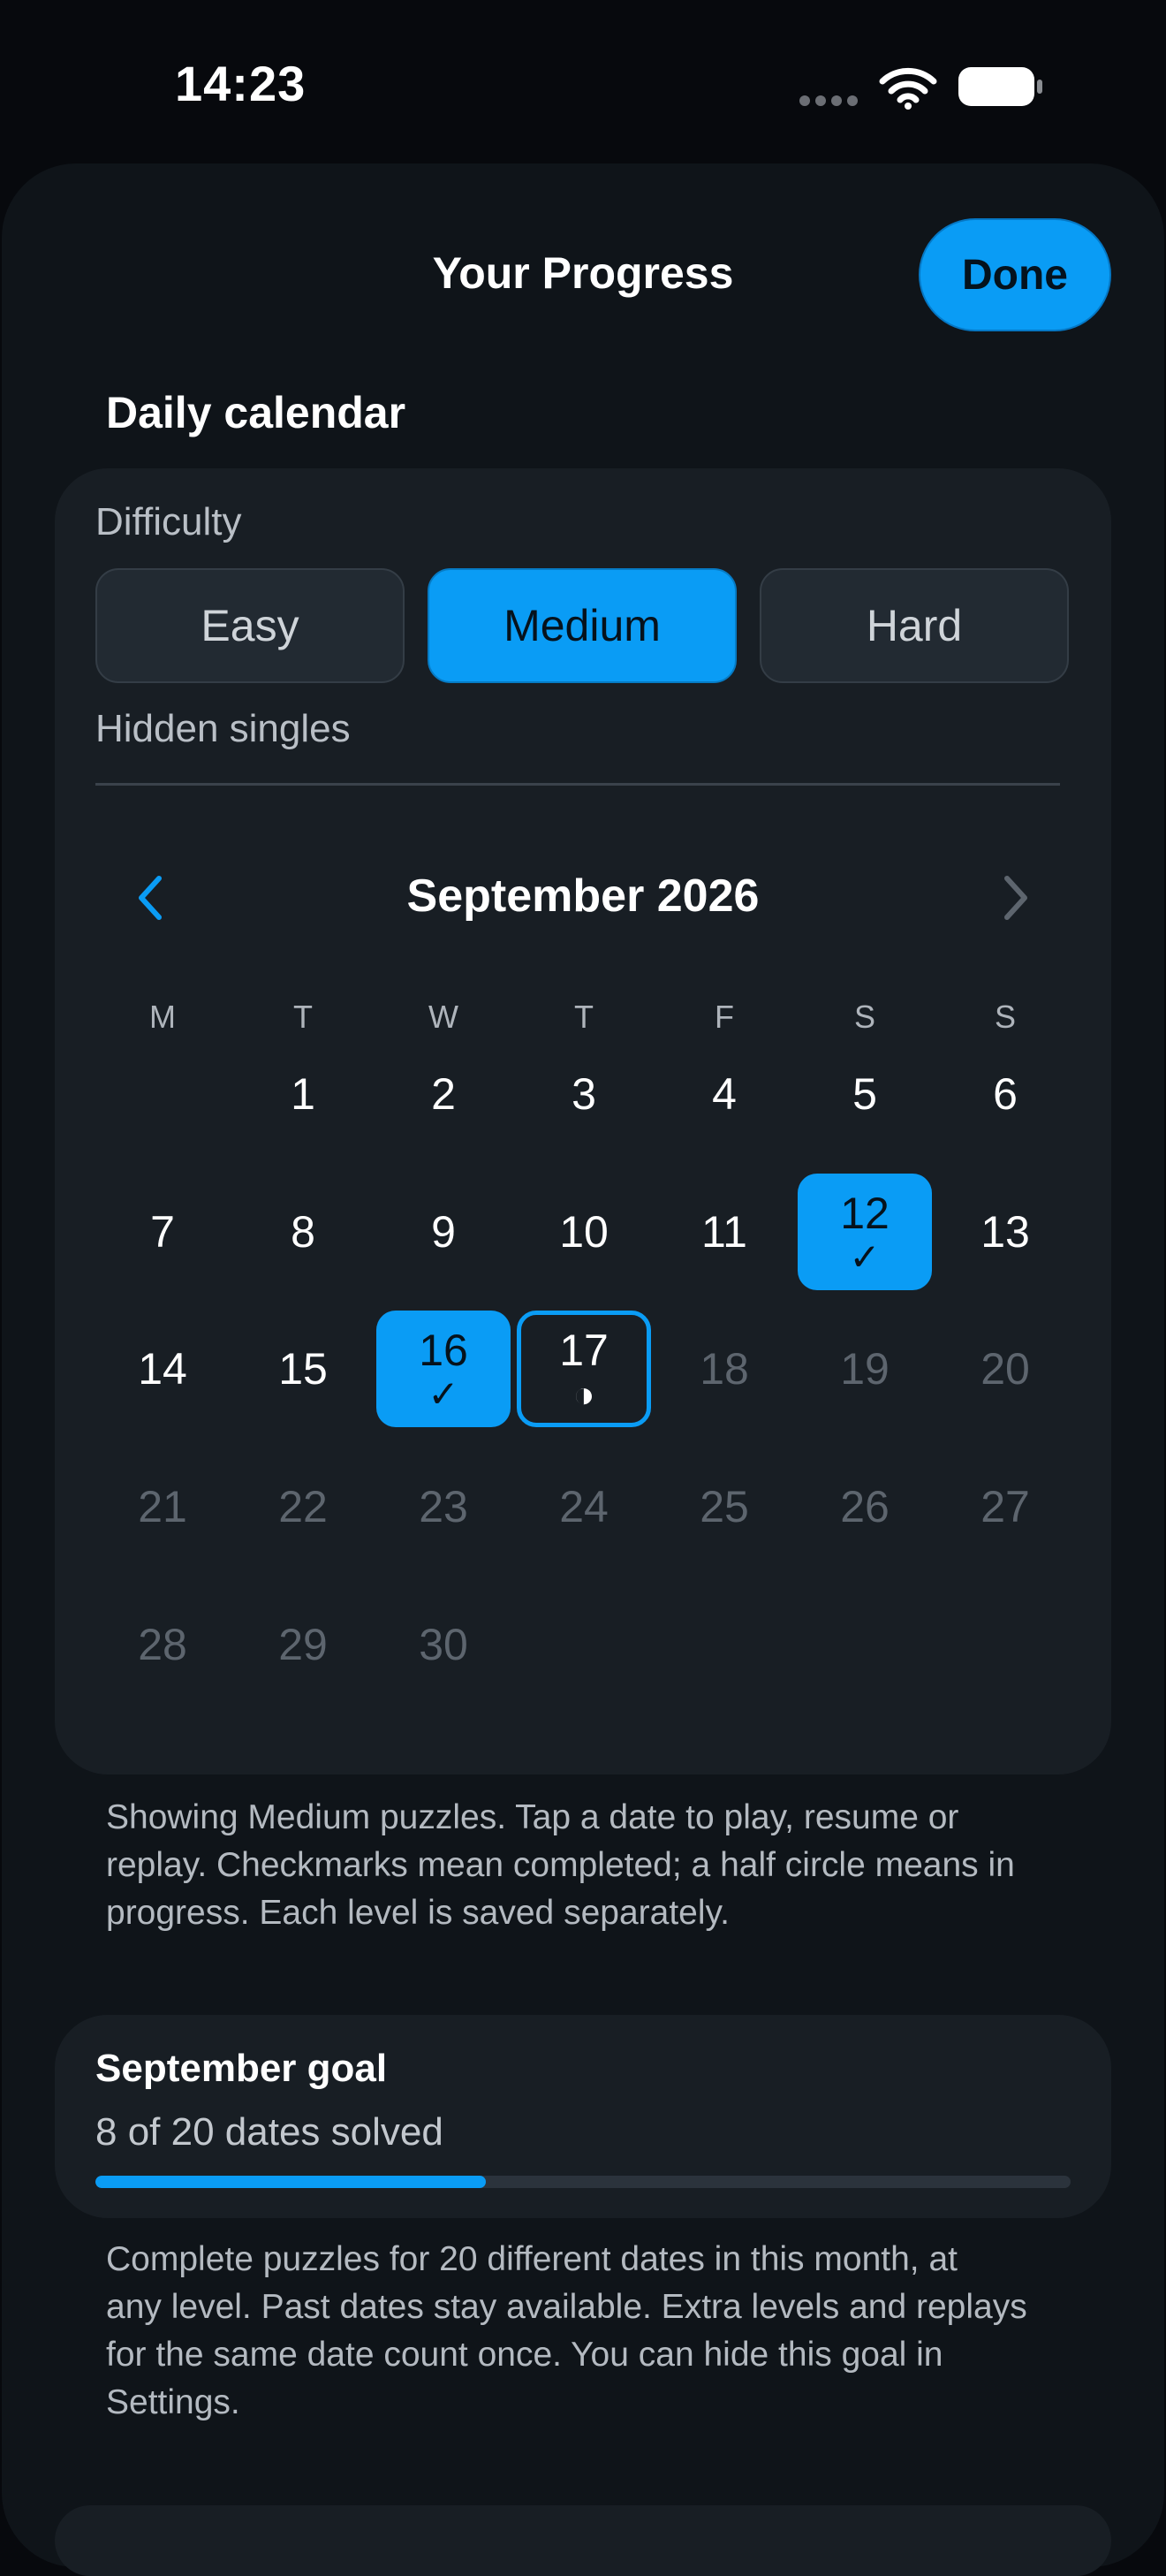 The height and width of the screenshot is (2576, 1166). I want to click on calendar-day-19: 19, so click(865, 1369).